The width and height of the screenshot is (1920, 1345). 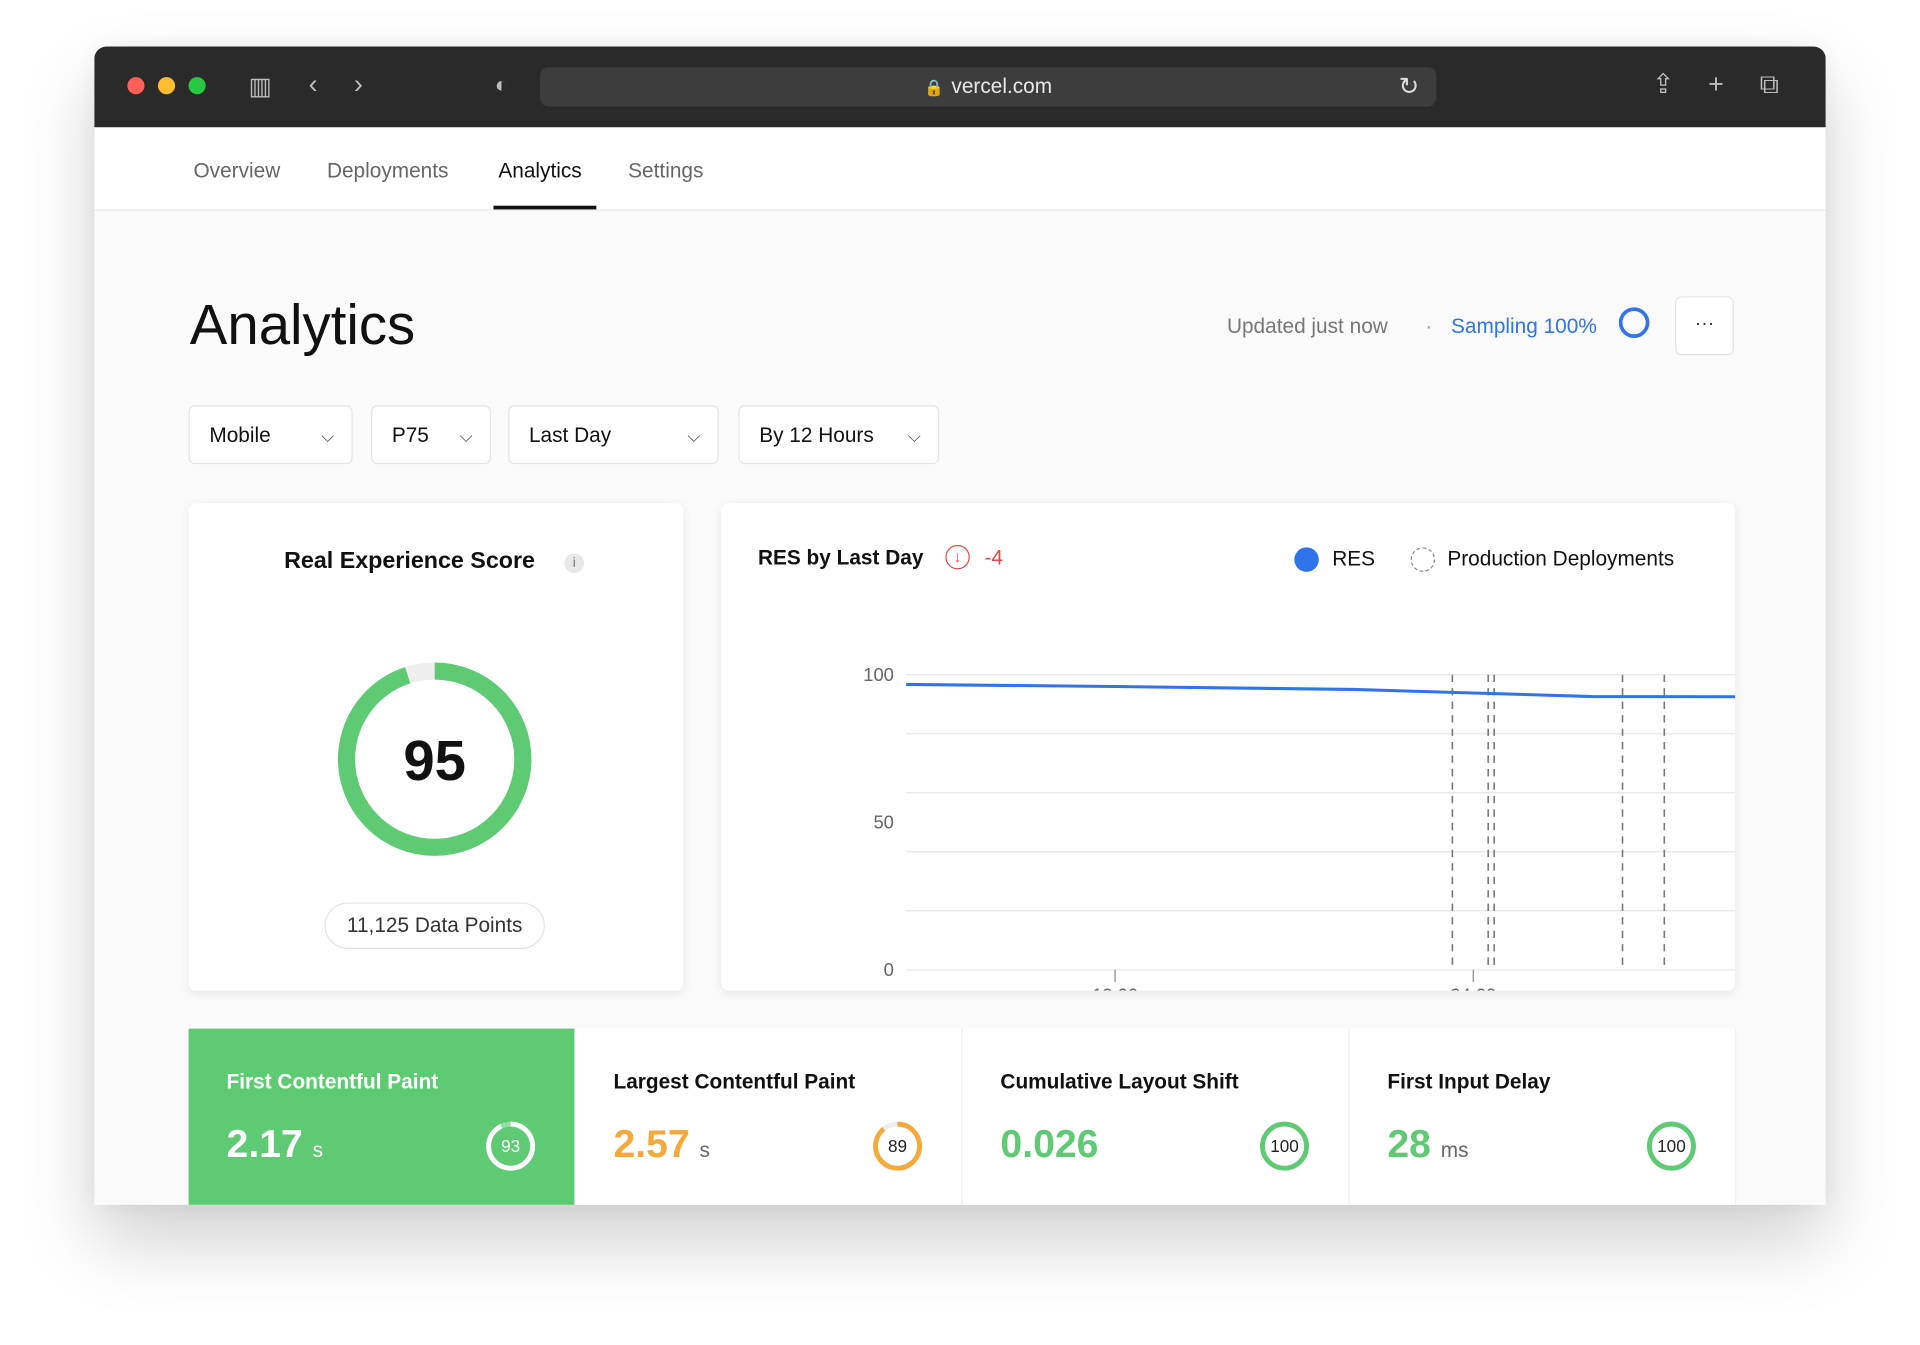 I want to click on metric-value: 0.026, so click(x=1054, y=1144).